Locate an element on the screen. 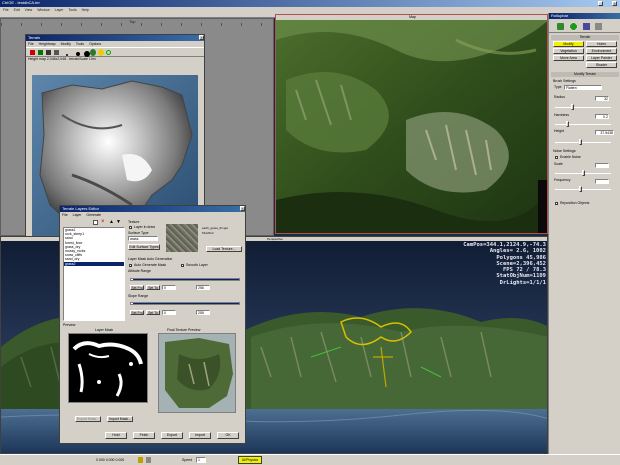  ok-button: OK is located at coordinates (228, 435).